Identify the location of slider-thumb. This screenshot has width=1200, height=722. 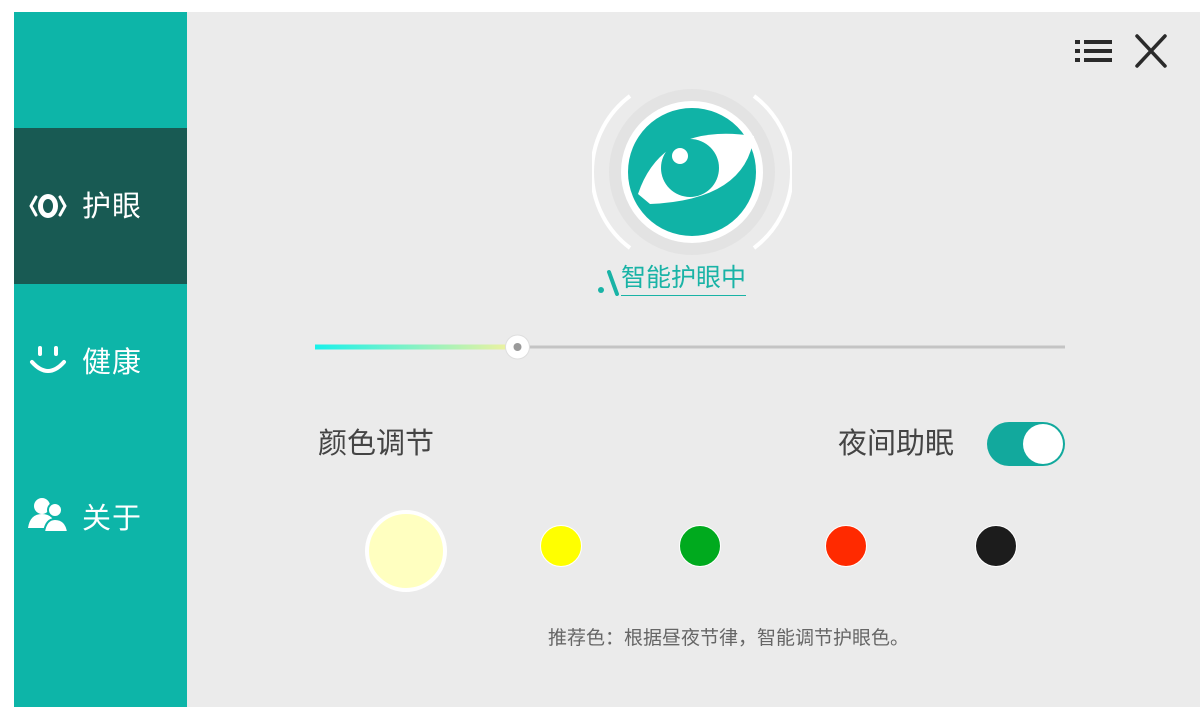
(517, 347).